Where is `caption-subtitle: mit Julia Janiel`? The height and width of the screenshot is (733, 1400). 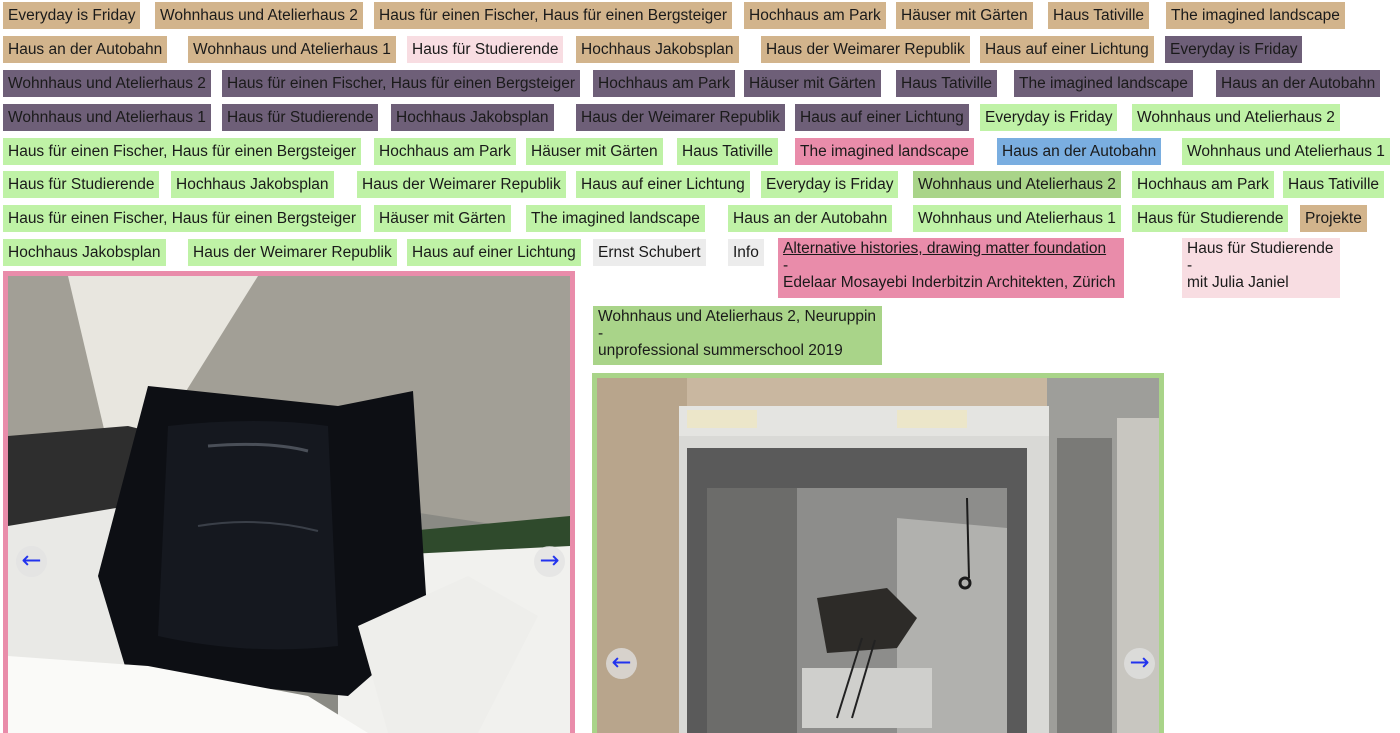
caption-subtitle: mit Julia Janiel is located at coordinates (1238, 282).